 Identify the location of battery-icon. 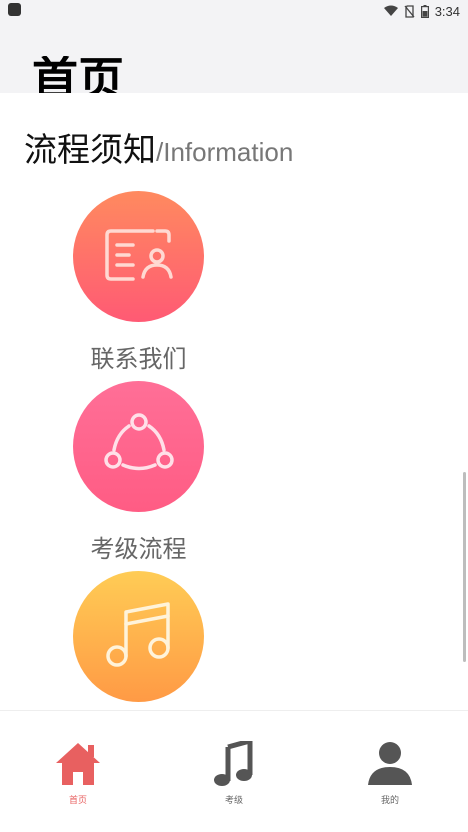
(424, 11).